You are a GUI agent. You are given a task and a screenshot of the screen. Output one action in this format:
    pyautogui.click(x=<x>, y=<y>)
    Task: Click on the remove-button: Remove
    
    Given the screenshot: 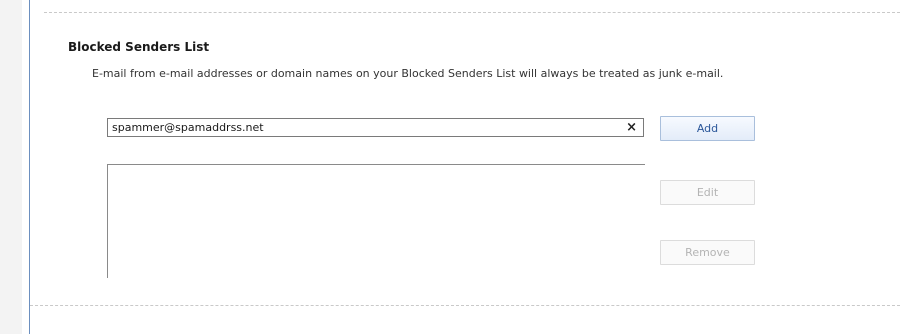 What is the action you would take?
    pyautogui.click(x=707, y=252)
    